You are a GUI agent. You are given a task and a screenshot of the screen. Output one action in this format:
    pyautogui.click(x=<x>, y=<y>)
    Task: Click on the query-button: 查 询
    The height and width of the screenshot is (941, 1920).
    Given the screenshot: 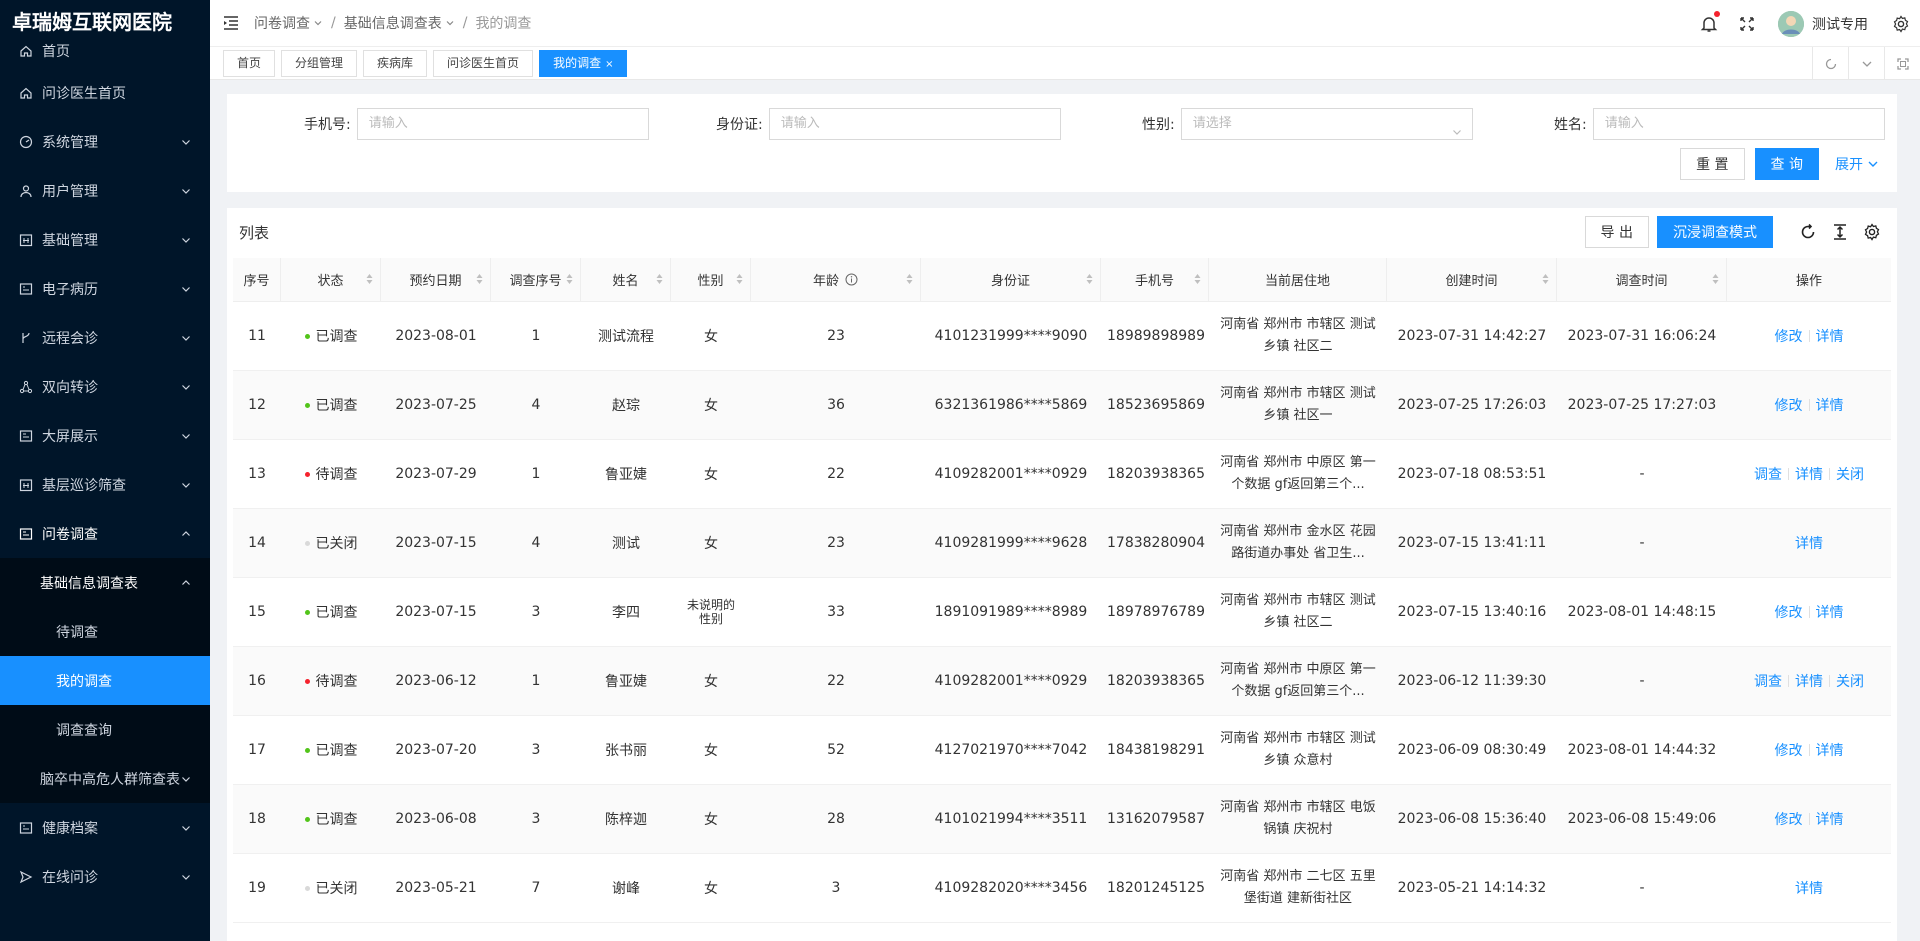 What is the action you would take?
    pyautogui.click(x=1786, y=164)
    